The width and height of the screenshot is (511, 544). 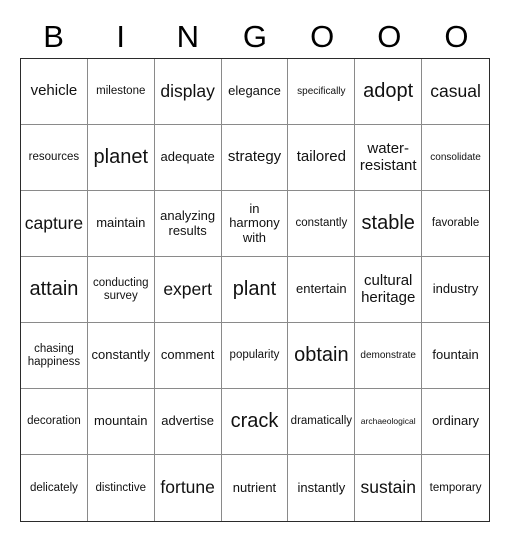 I want to click on bingo-cell-label: advertise, so click(x=187, y=421).